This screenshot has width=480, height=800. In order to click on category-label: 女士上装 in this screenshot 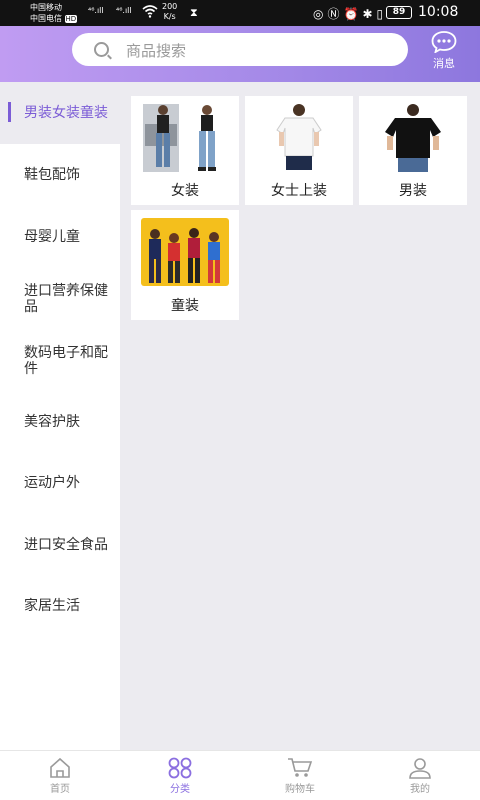, I will do `click(299, 191)`.